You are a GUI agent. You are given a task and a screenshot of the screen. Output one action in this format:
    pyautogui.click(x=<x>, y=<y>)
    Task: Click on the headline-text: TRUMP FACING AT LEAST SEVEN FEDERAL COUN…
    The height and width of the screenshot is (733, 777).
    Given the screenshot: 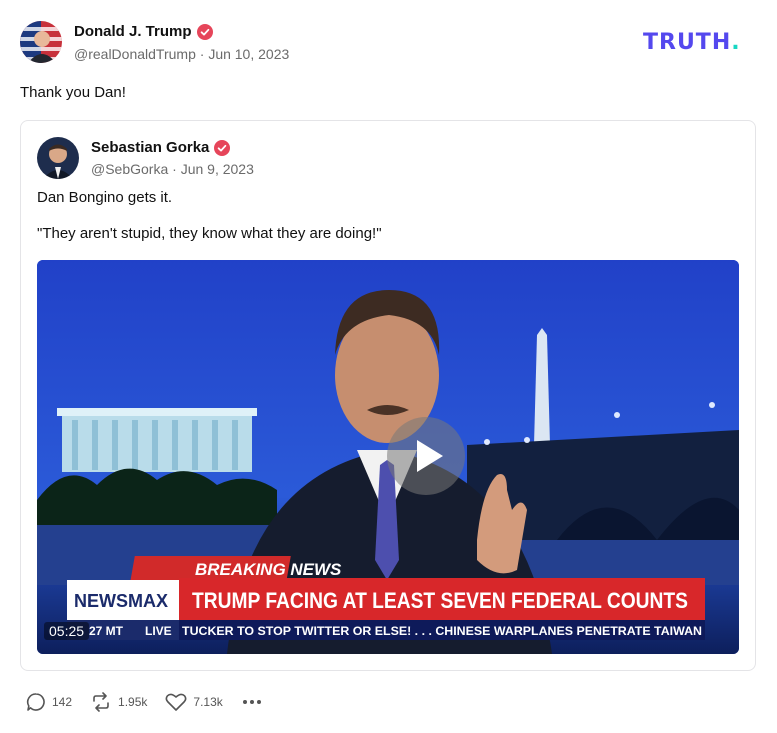 What is the action you would take?
    pyautogui.click(x=440, y=600)
    